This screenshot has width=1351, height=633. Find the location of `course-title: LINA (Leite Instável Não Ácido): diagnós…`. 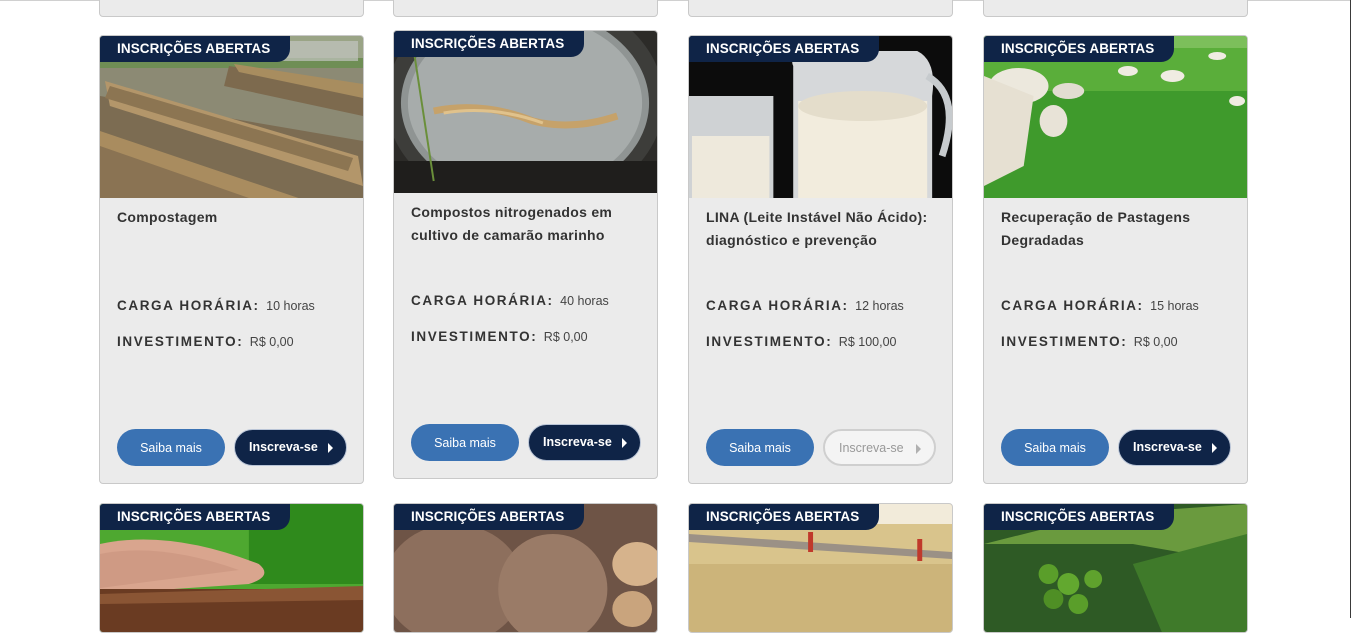

course-title: LINA (Leite Instável Não Ácido): diagnós… is located at coordinates (819, 229).